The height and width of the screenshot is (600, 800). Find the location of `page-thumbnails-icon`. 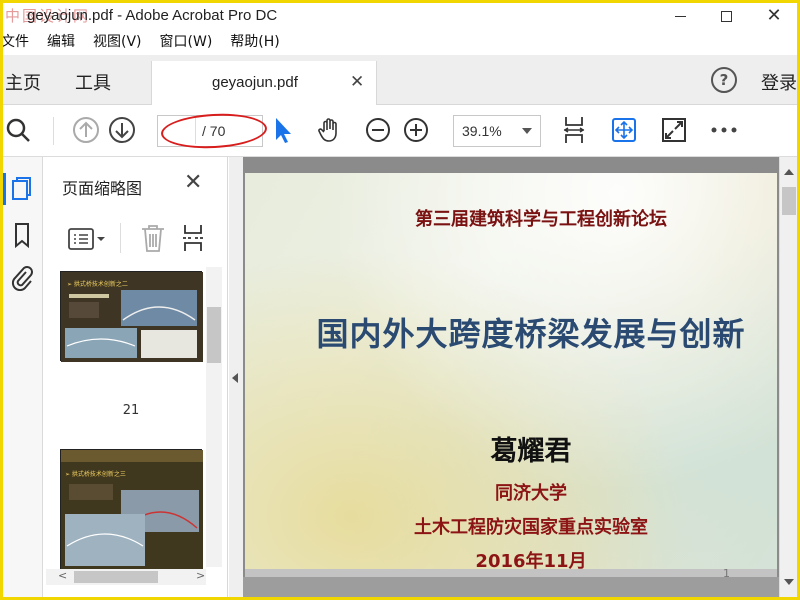

page-thumbnails-icon is located at coordinates (22, 189).